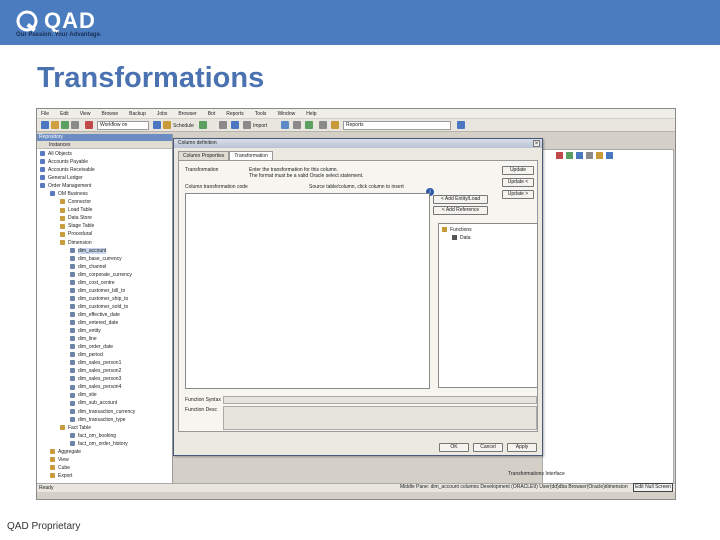  Describe the element at coordinates (105, 412) in the screenshot. I see `tree-item: dim_transaction_currency` at that location.